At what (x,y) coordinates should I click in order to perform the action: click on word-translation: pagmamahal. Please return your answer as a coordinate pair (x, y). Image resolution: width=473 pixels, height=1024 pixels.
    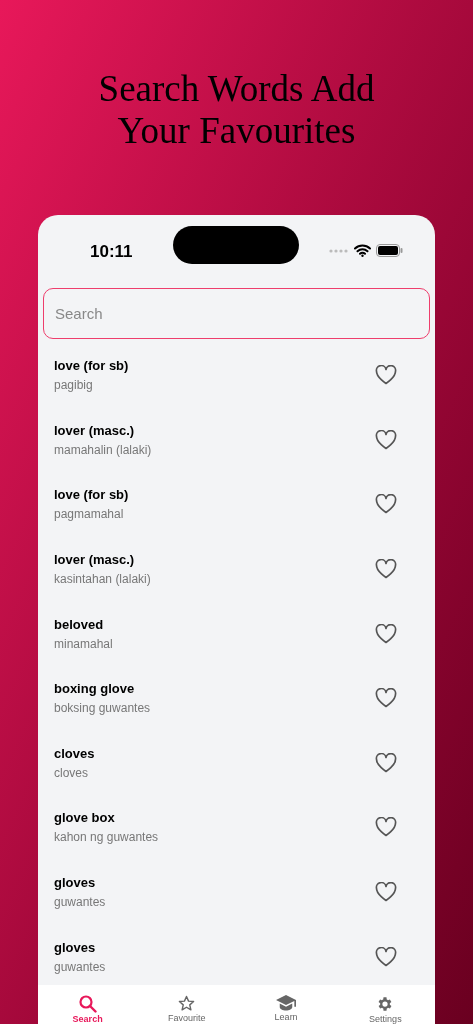
    Looking at the image, I should click on (89, 514).